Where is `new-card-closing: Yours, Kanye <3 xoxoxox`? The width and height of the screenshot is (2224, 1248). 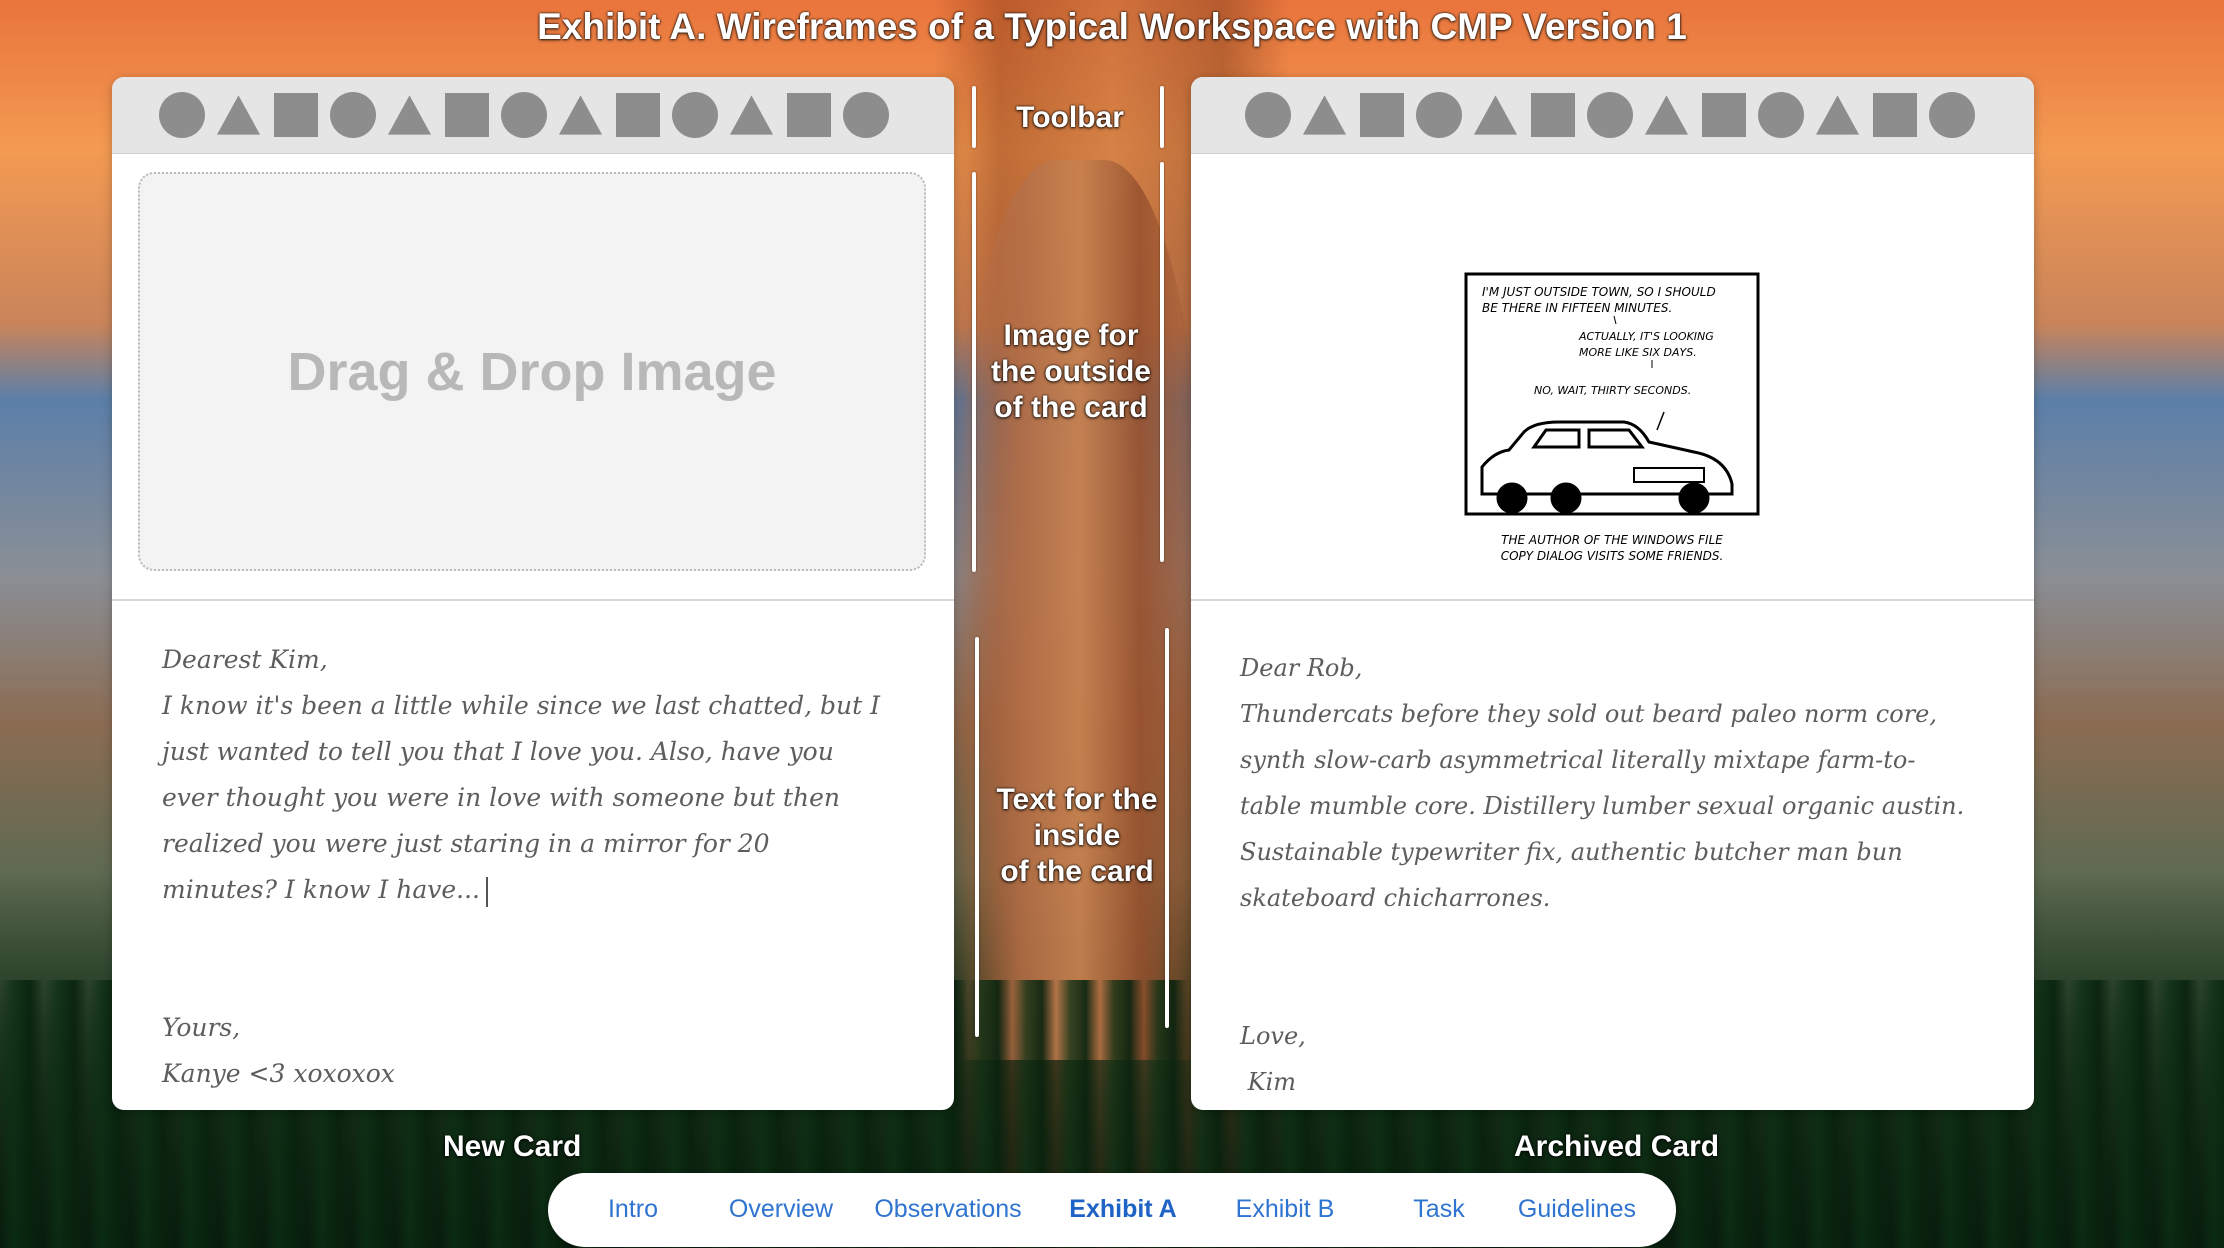 new-card-closing: Yours, Kanye <3 xoxoxox is located at coordinates (278, 1050).